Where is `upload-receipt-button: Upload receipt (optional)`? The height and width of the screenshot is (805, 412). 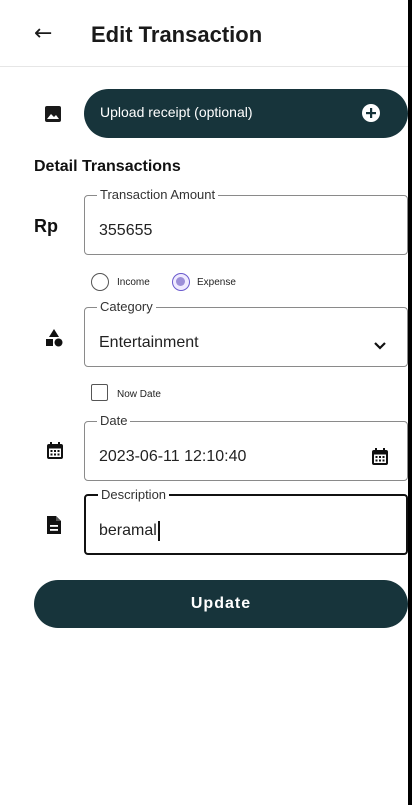 upload-receipt-button: Upload receipt (optional) is located at coordinates (246, 113).